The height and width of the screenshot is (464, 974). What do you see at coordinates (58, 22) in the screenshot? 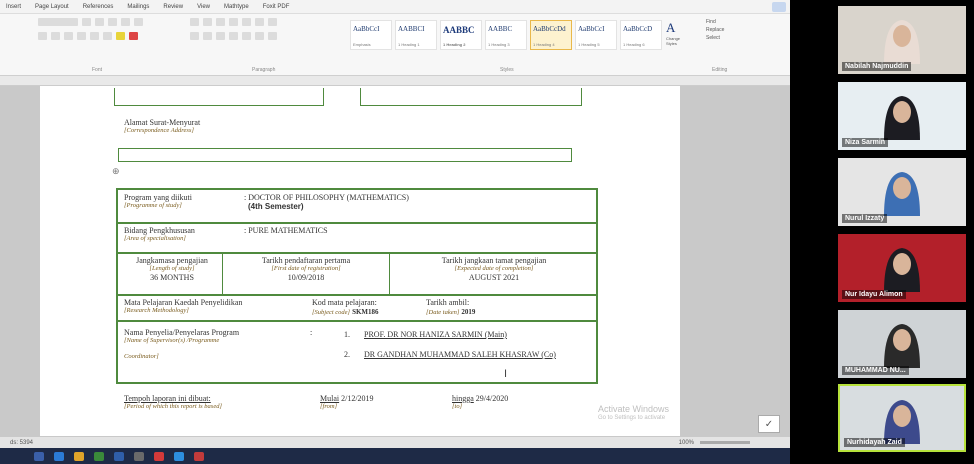
I see `font-name-dropdown` at bounding box center [58, 22].